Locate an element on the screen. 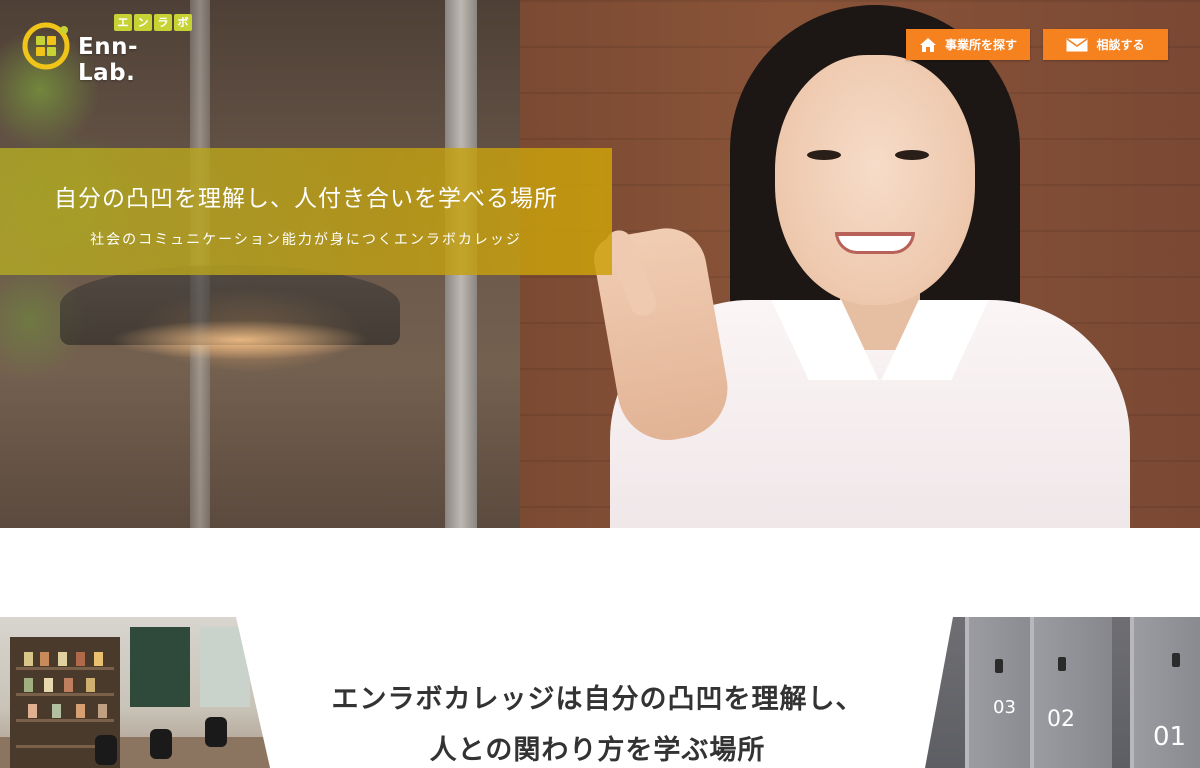  site-logo: エ ン ラ ボ Enn-Lab. is located at coordinates (107, 50).